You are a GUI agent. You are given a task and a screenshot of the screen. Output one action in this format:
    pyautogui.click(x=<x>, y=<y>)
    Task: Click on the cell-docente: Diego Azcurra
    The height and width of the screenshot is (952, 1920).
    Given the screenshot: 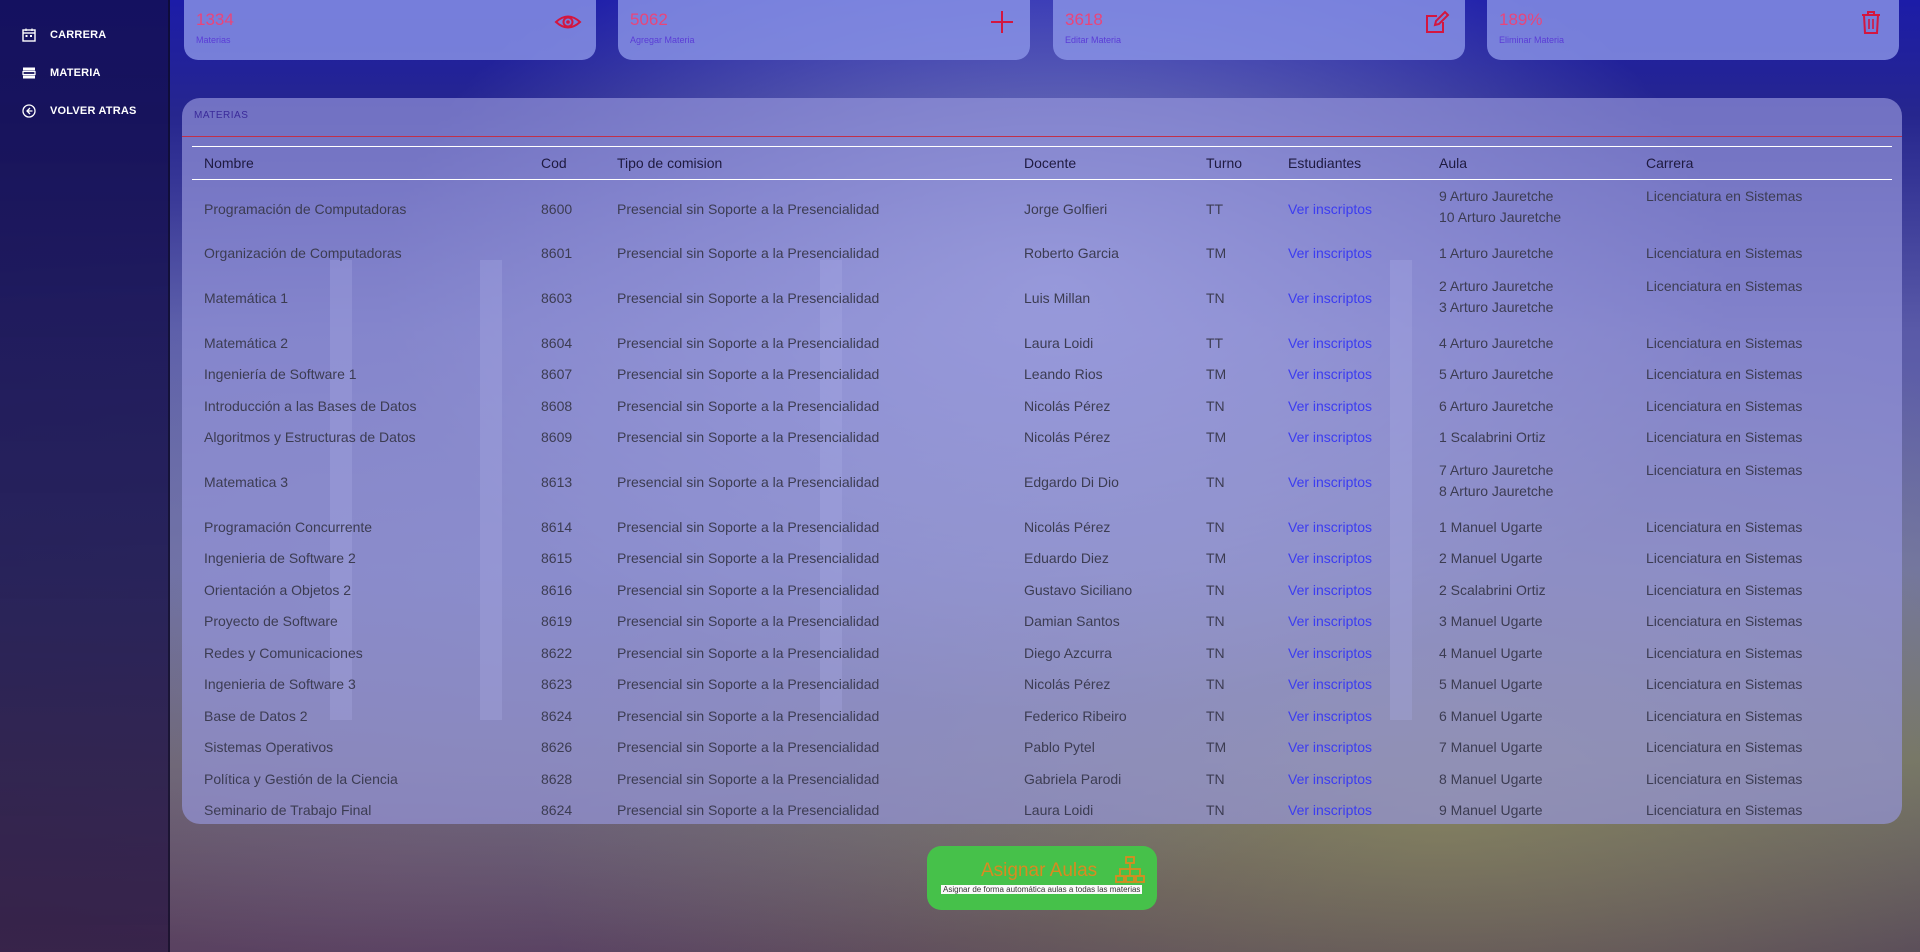 What is the action you would take?
    pyautogui.click(x=1068, y=652)
    